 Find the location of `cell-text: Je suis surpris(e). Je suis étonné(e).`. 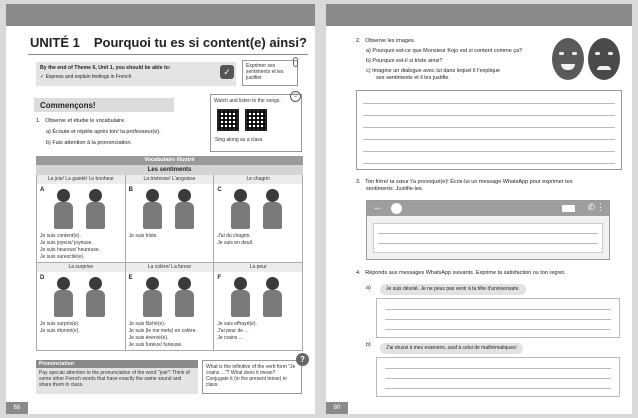

cell-text: Je suis surpris(e). Je suis étonné(e). is located at coordinates (60, 328).